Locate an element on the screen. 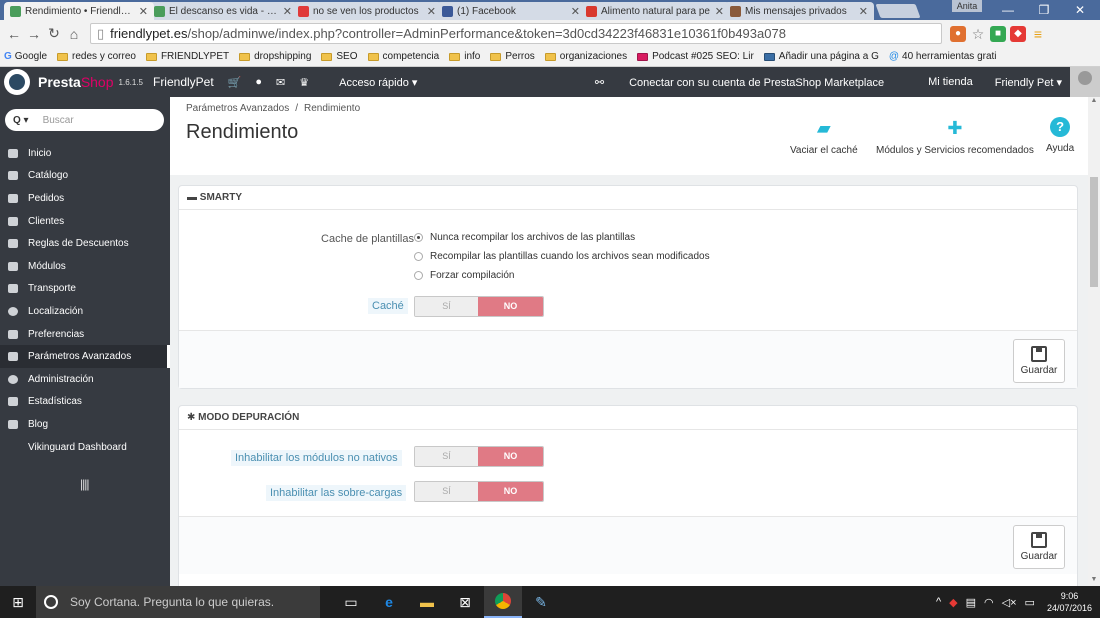 This screenshot has height=618, width=1100. sidebar-item-parametros-avanzados: Parámetros Avanzados is located at coordinates (85, 356).